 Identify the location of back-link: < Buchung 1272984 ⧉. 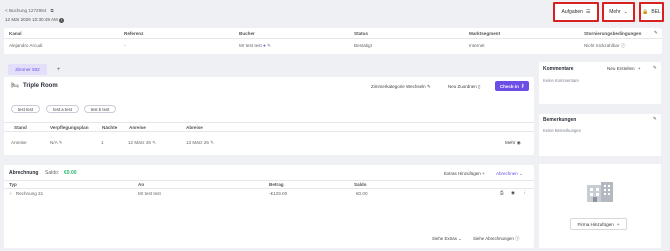
(29, 10).